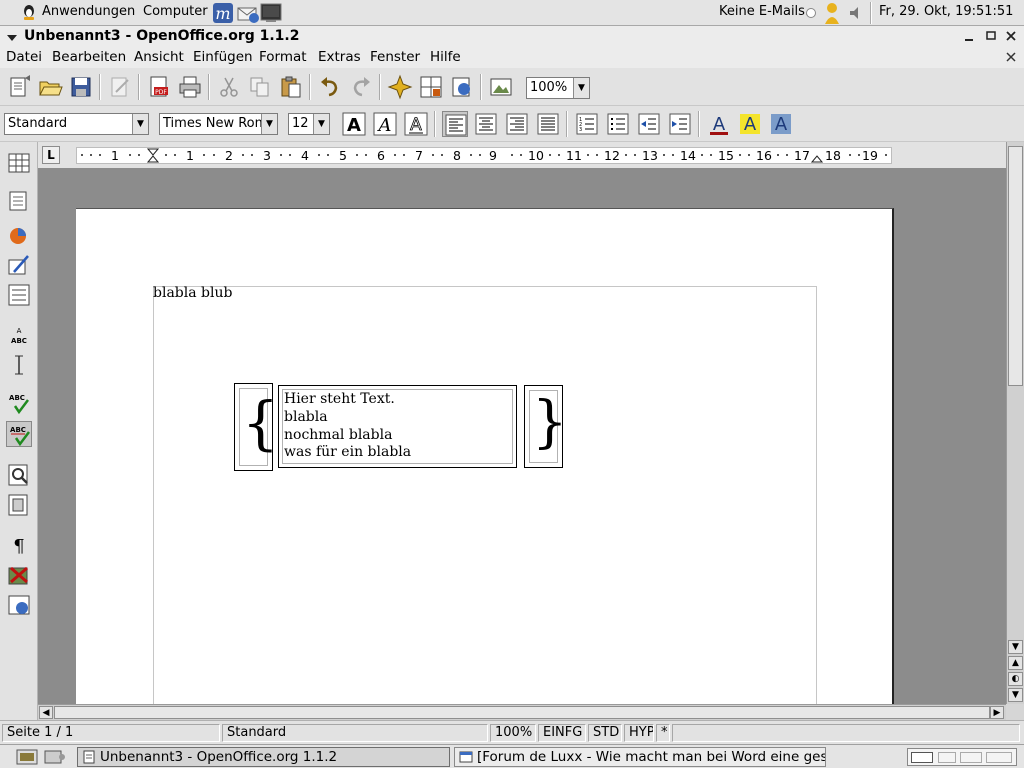 The height and width of the screenshot is (768, 1024). I want to click on frame-text-line: nochmal blabla, so click(338, 435).